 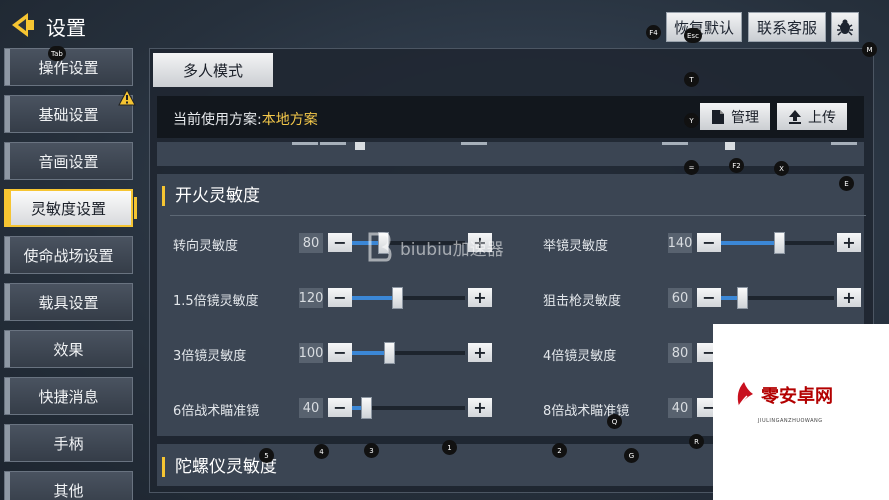 What do you see at coordinates (745, 117) in the screenshot?
I see `manage-label: 管理` at bounding box center [745, 117].